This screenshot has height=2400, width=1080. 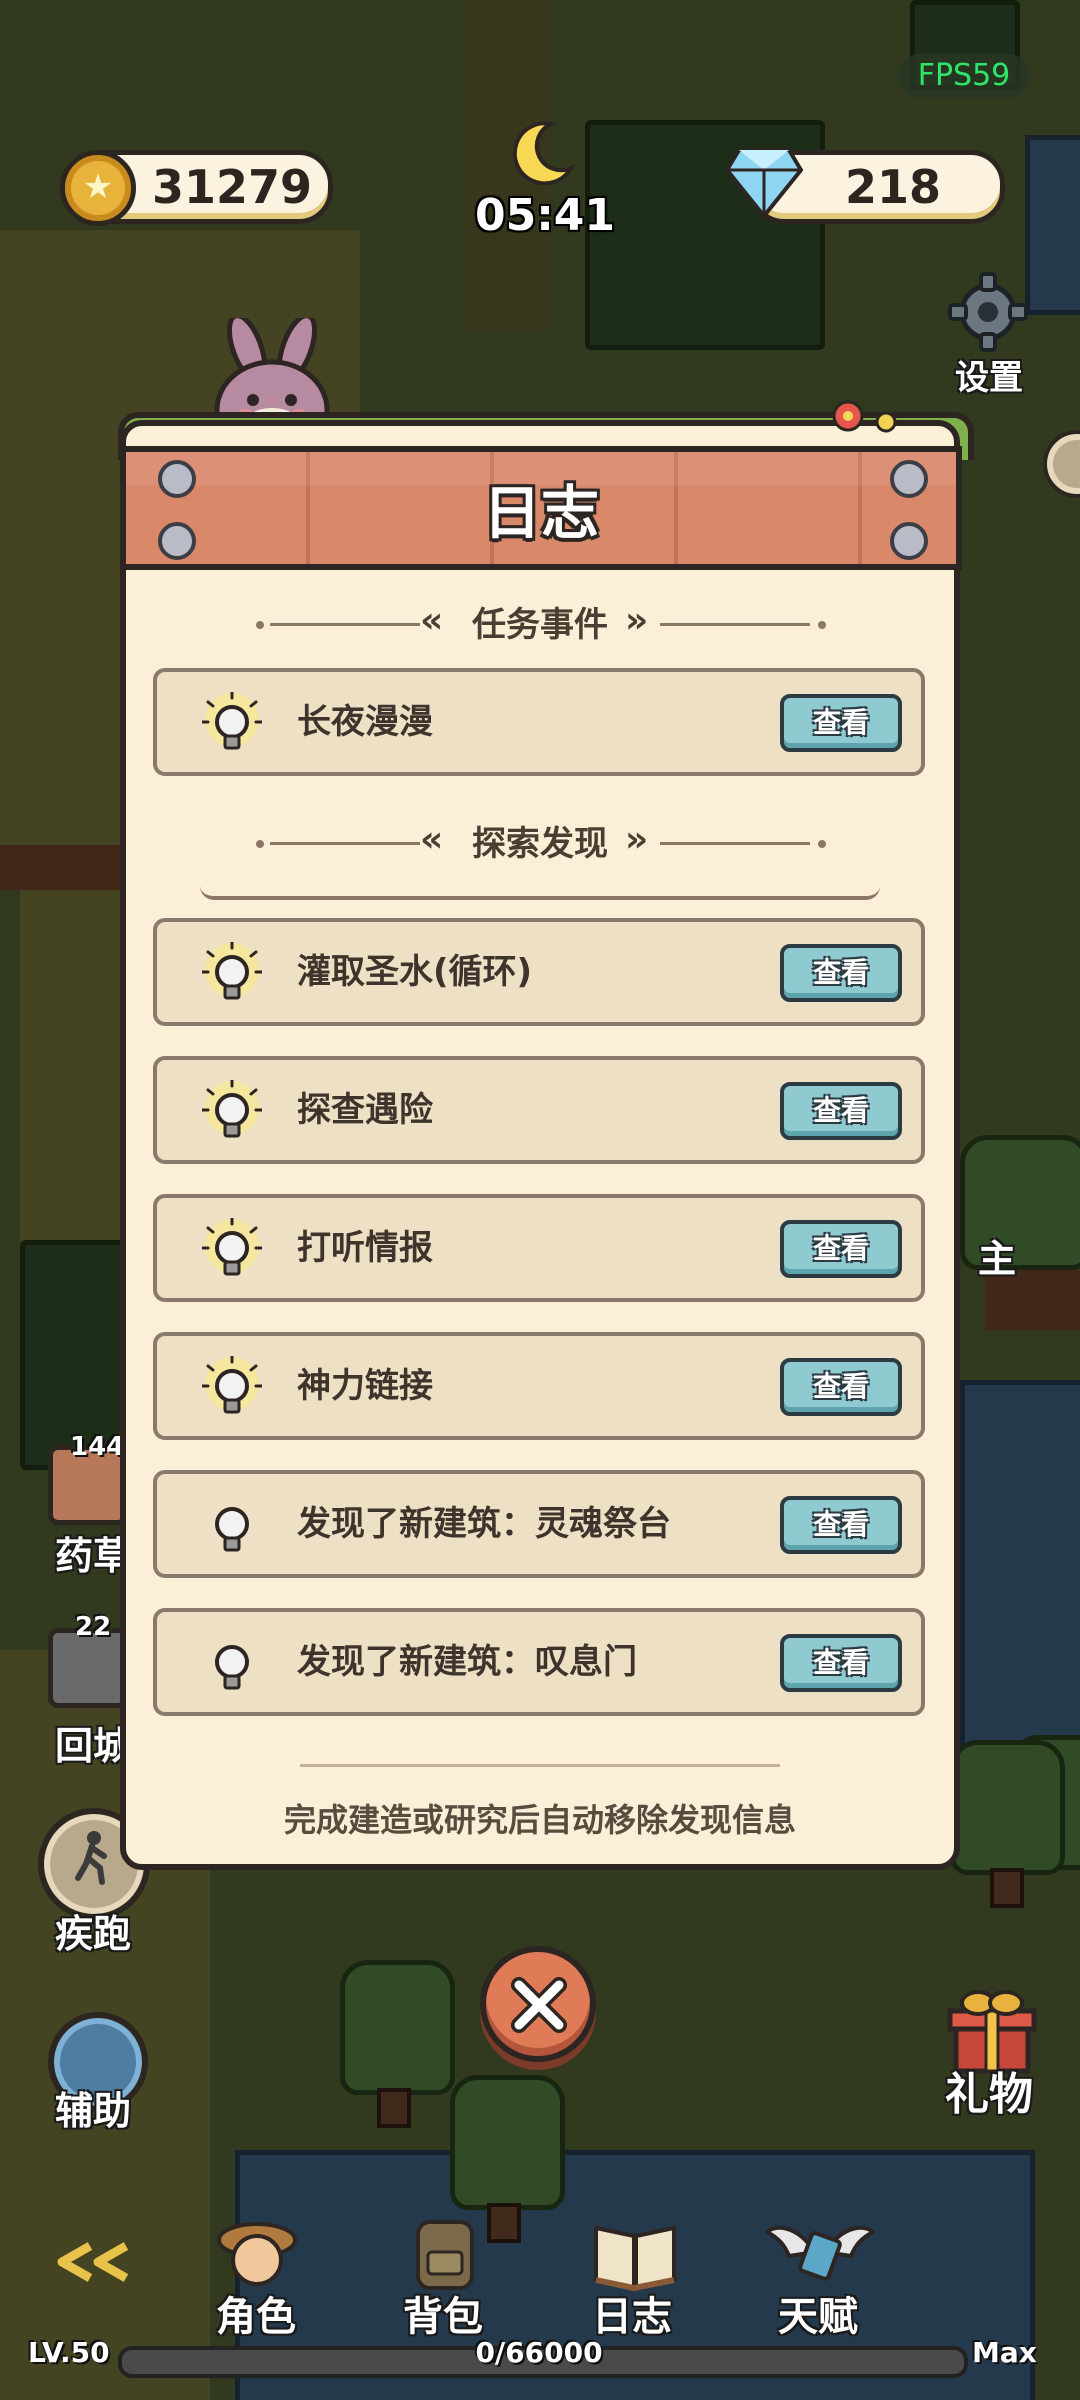 I want to click on xp-text: 0/66000, so click(x=539, y=2352).